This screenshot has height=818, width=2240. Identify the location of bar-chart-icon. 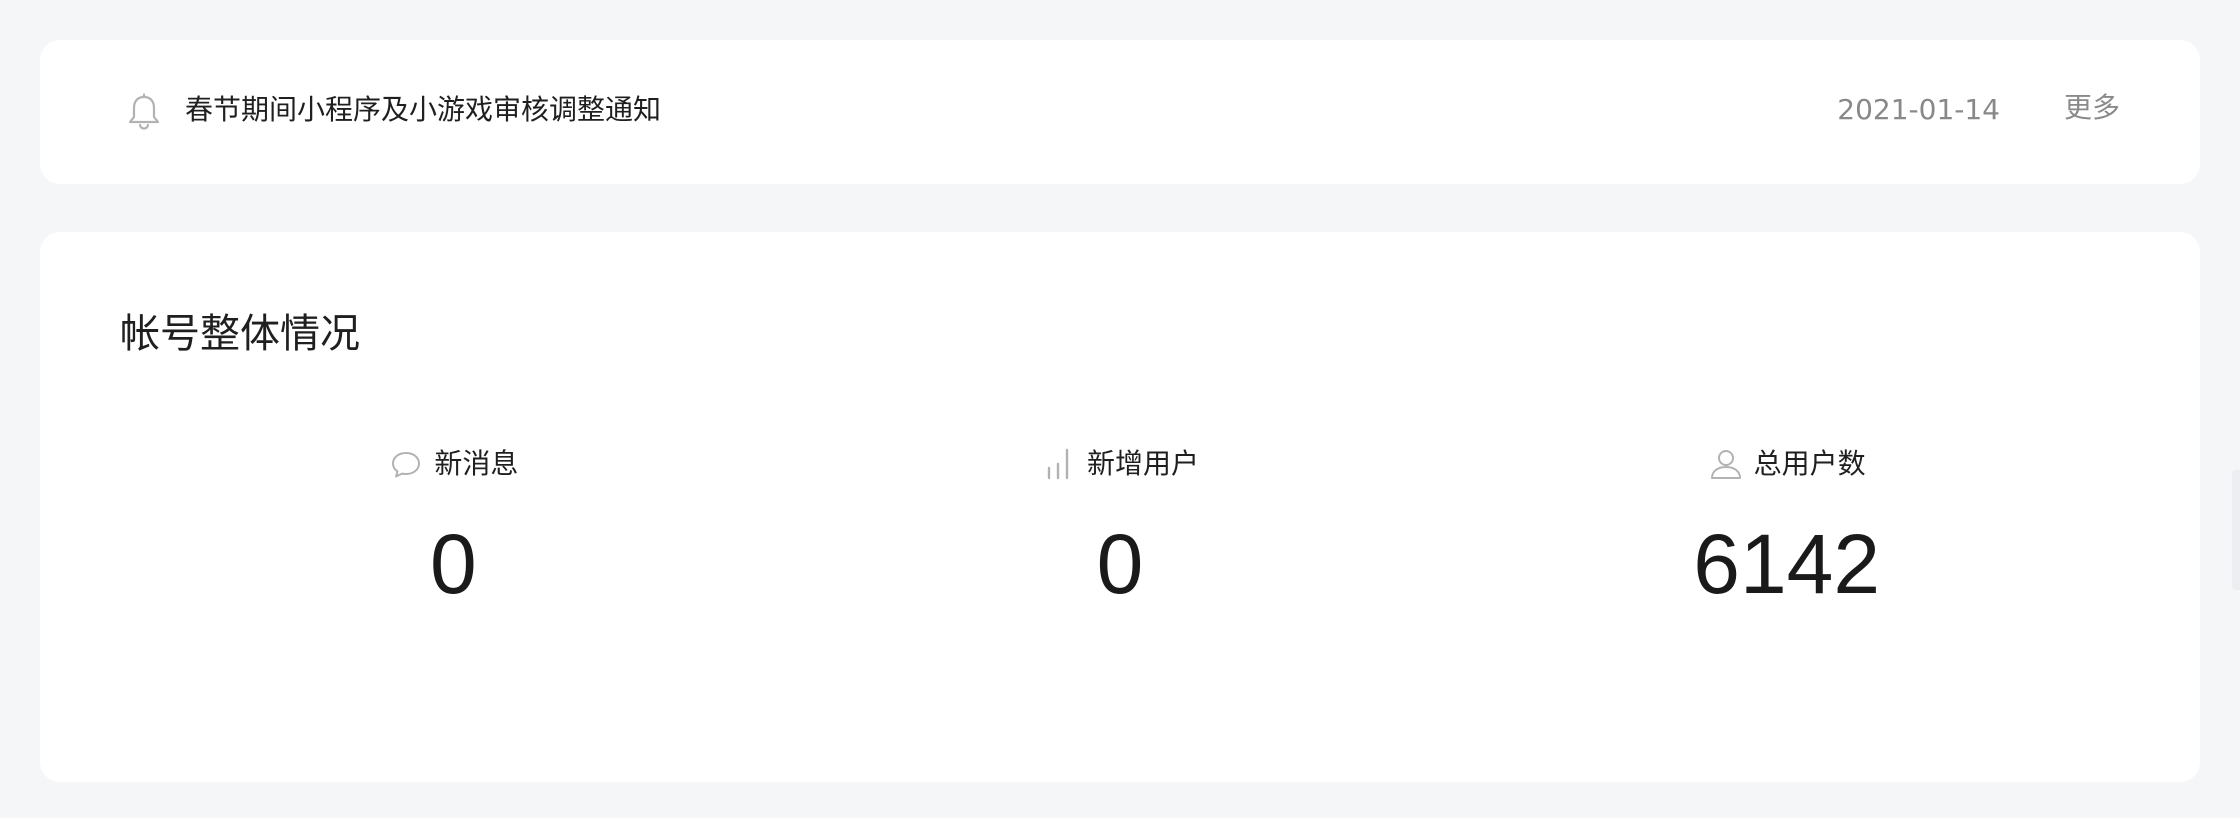
(1058, 464).